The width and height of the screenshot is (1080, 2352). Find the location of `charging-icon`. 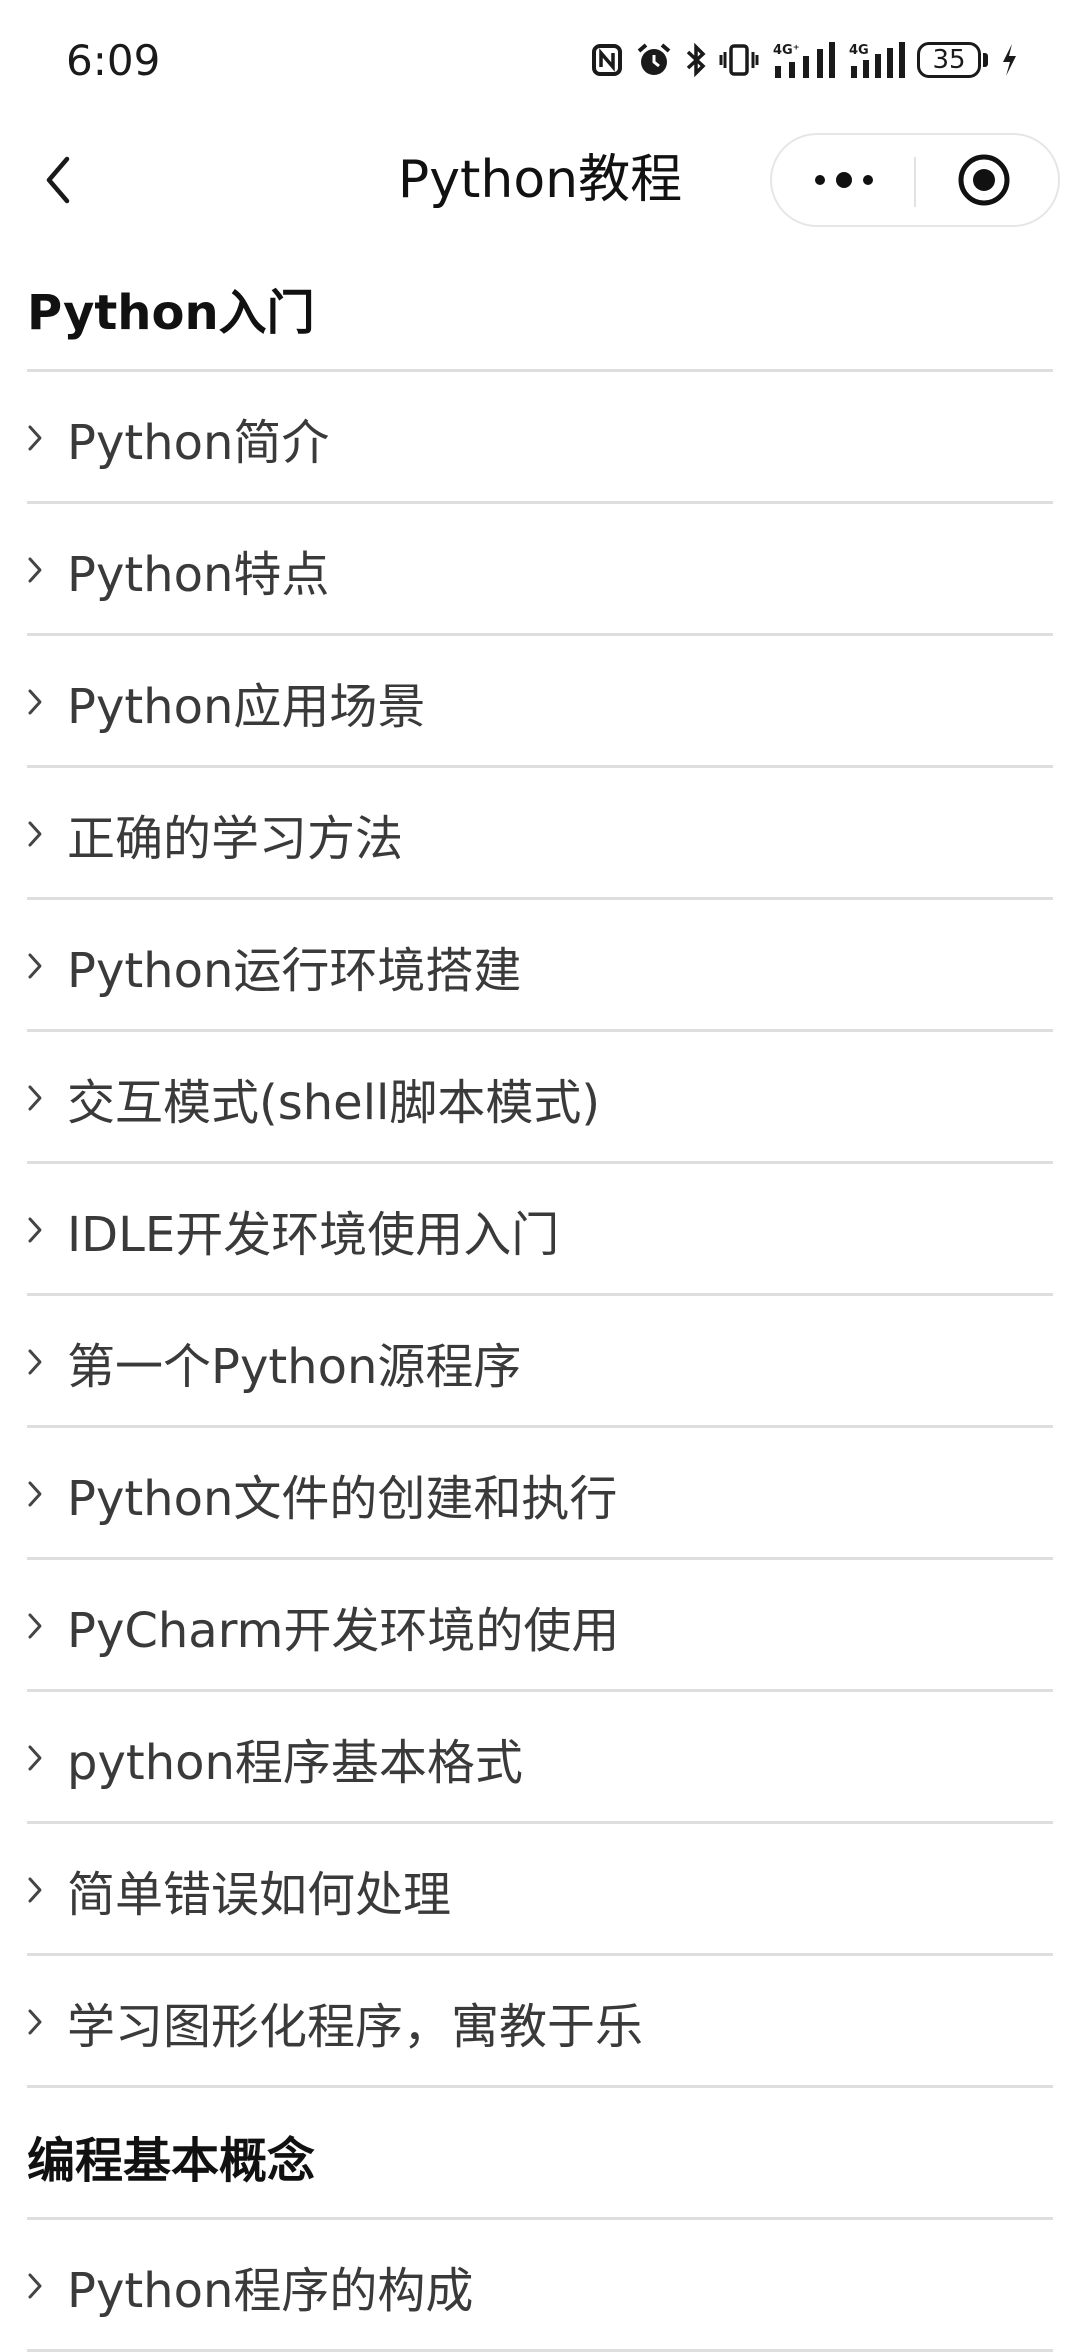

charging-icon is located at coordinates (1009, 60).